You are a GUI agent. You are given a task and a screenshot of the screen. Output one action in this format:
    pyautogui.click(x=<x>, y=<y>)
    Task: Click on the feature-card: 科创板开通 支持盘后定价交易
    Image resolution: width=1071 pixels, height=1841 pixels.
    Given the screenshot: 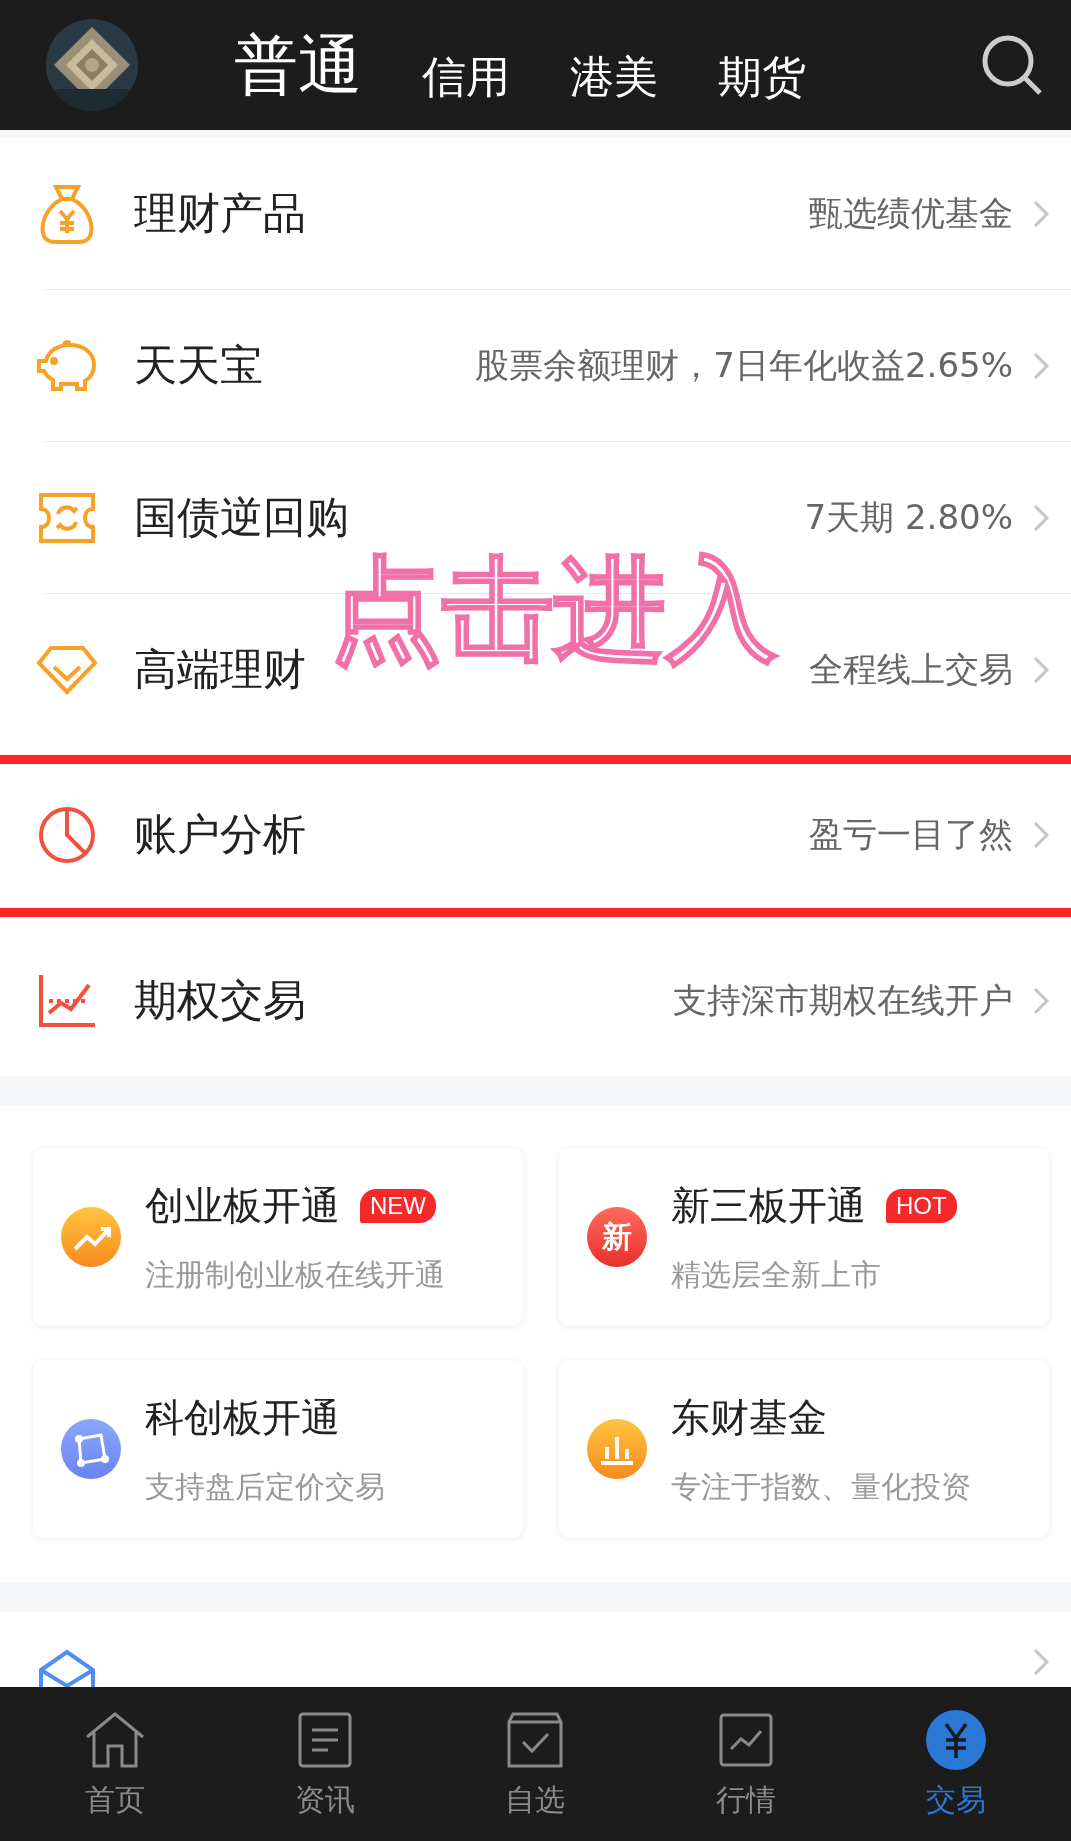 What is the action you would take?
    pyautogui.click(x=278, y=1449)
    